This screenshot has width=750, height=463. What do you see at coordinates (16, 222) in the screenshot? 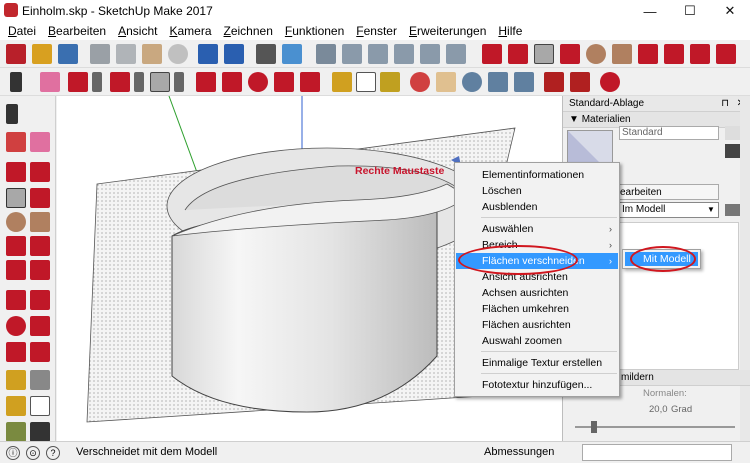
I see `circle-left-icon` at bounding box center [16, 222].